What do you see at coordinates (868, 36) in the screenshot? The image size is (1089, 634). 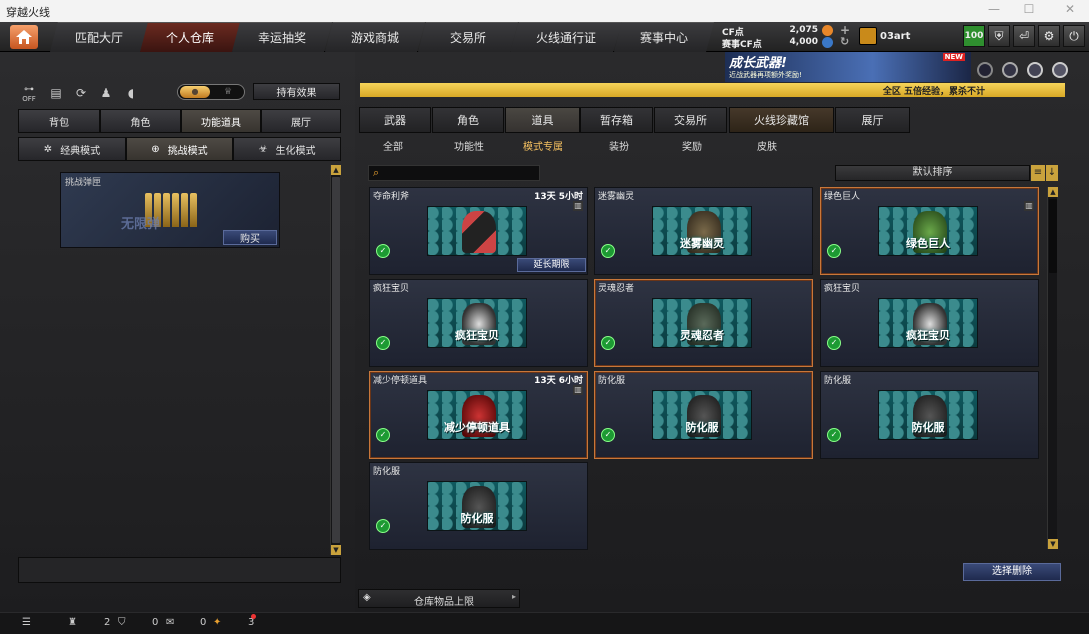 I see `avatar` at bounding box center [868, 36].